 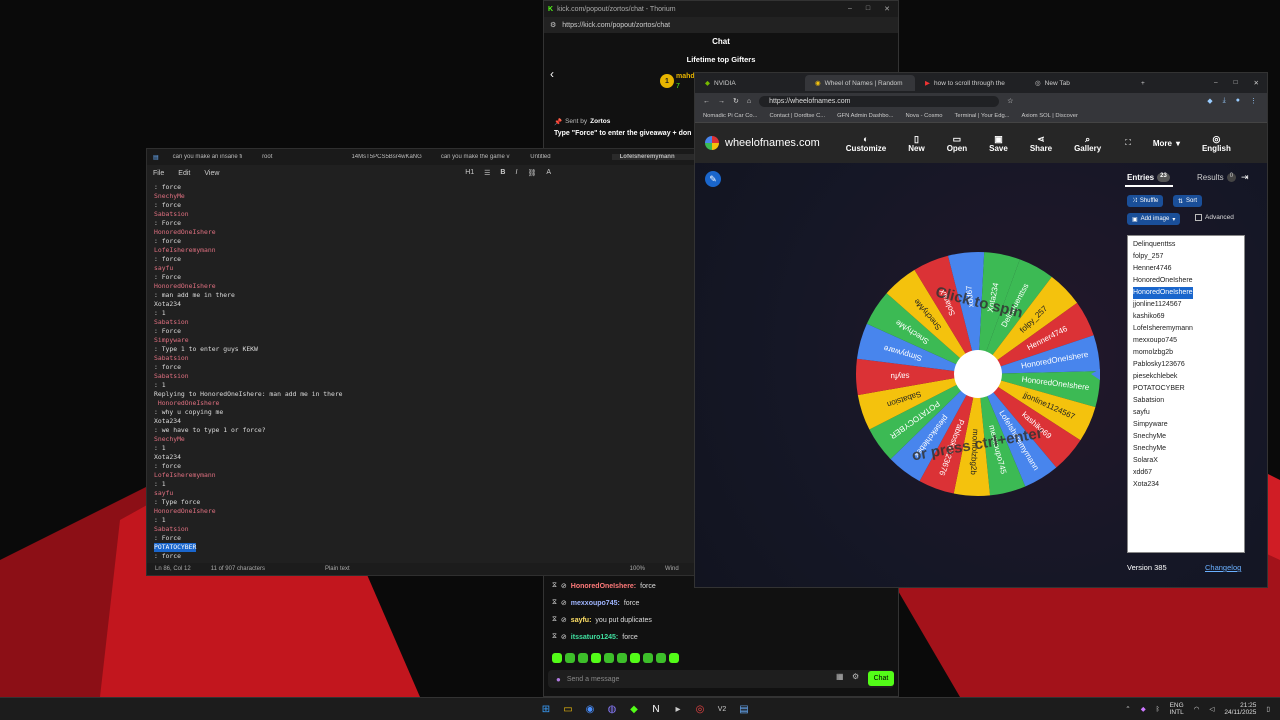 I want to click on wheel-center-hub, so click(x=978, y=374).